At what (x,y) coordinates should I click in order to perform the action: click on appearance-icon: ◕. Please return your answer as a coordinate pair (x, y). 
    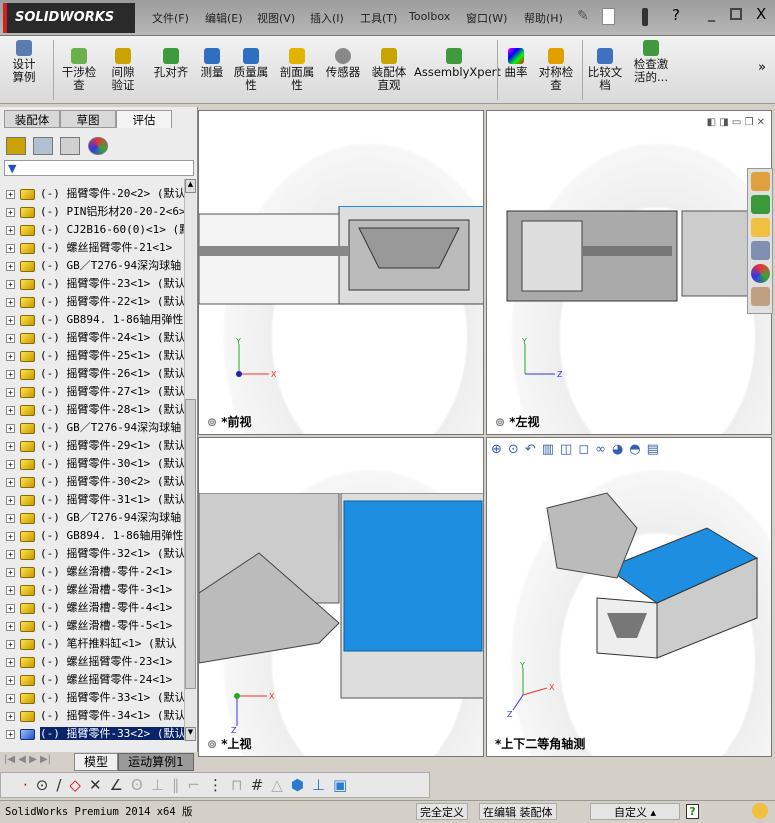
    Looking at the image, I should click on (620, 449).